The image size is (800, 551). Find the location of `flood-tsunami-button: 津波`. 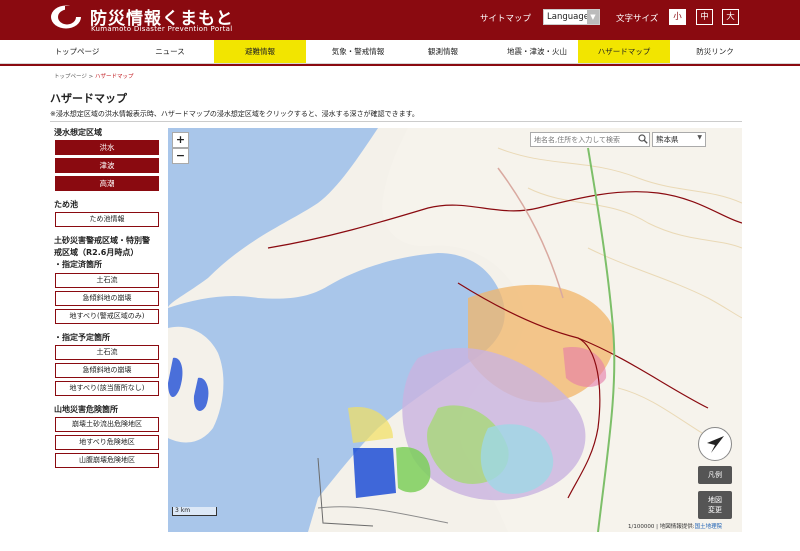

flood-tsunami-button: 津波 is located at coordinates (107, 165).